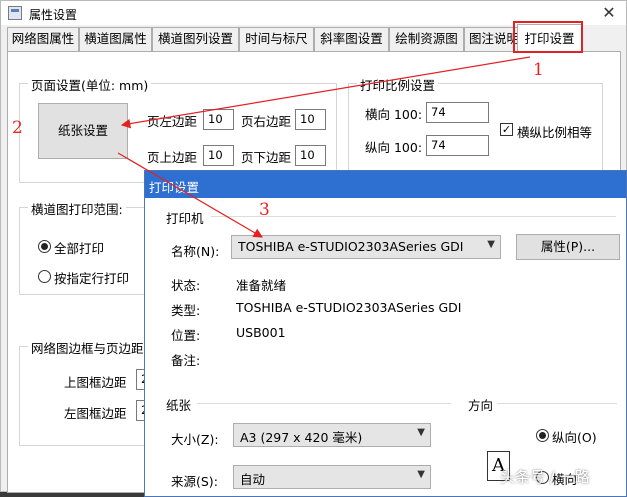 This screenshot has width=627, height=497. I want to click on bottom-margin-input: 10, so click(310, 155).